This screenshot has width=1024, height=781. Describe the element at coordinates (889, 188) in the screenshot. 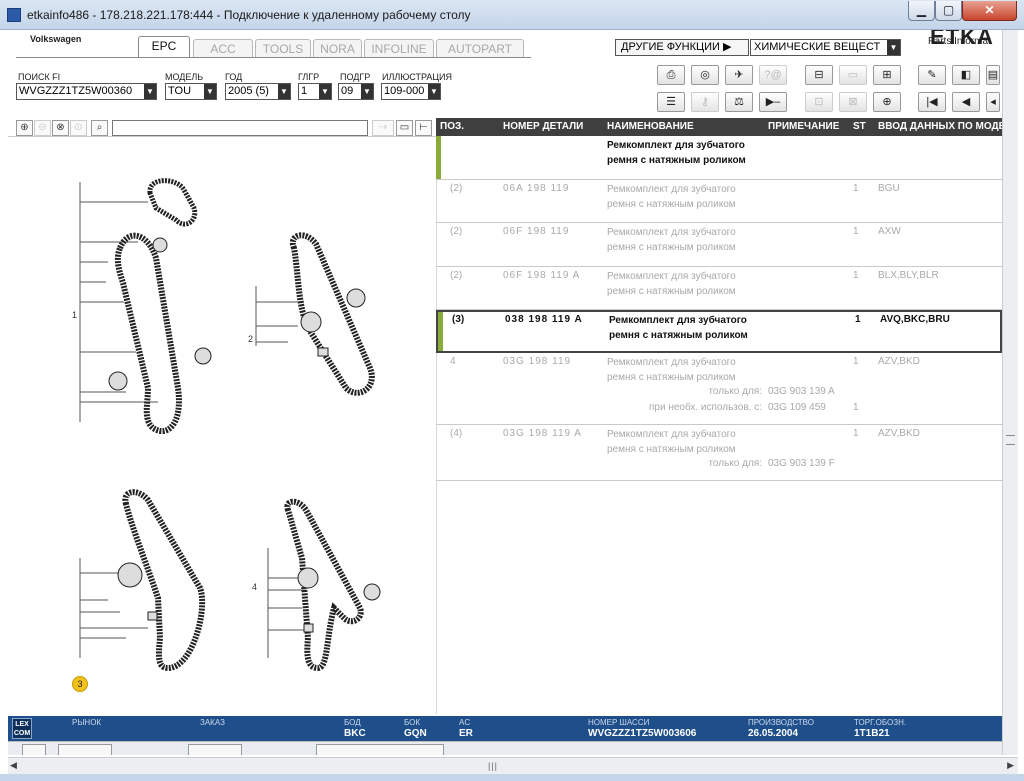

I see `row-model-entry: BGU` at that location.